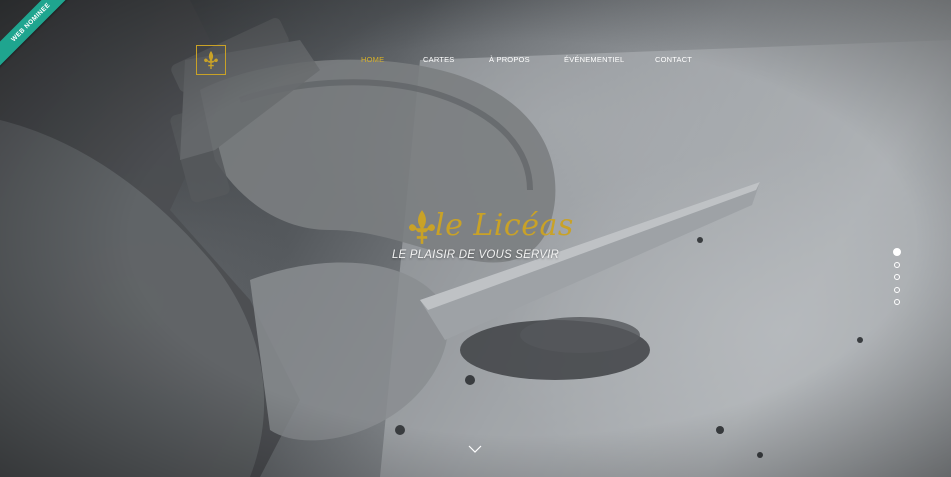 The width and height of the screenshot is (951, 477). What do you see at coordinates (594, 59) in the screenshot?
I see `nav-evenementiel: ÉVÉNEMENTIEL` at bounding box center [594, 59].